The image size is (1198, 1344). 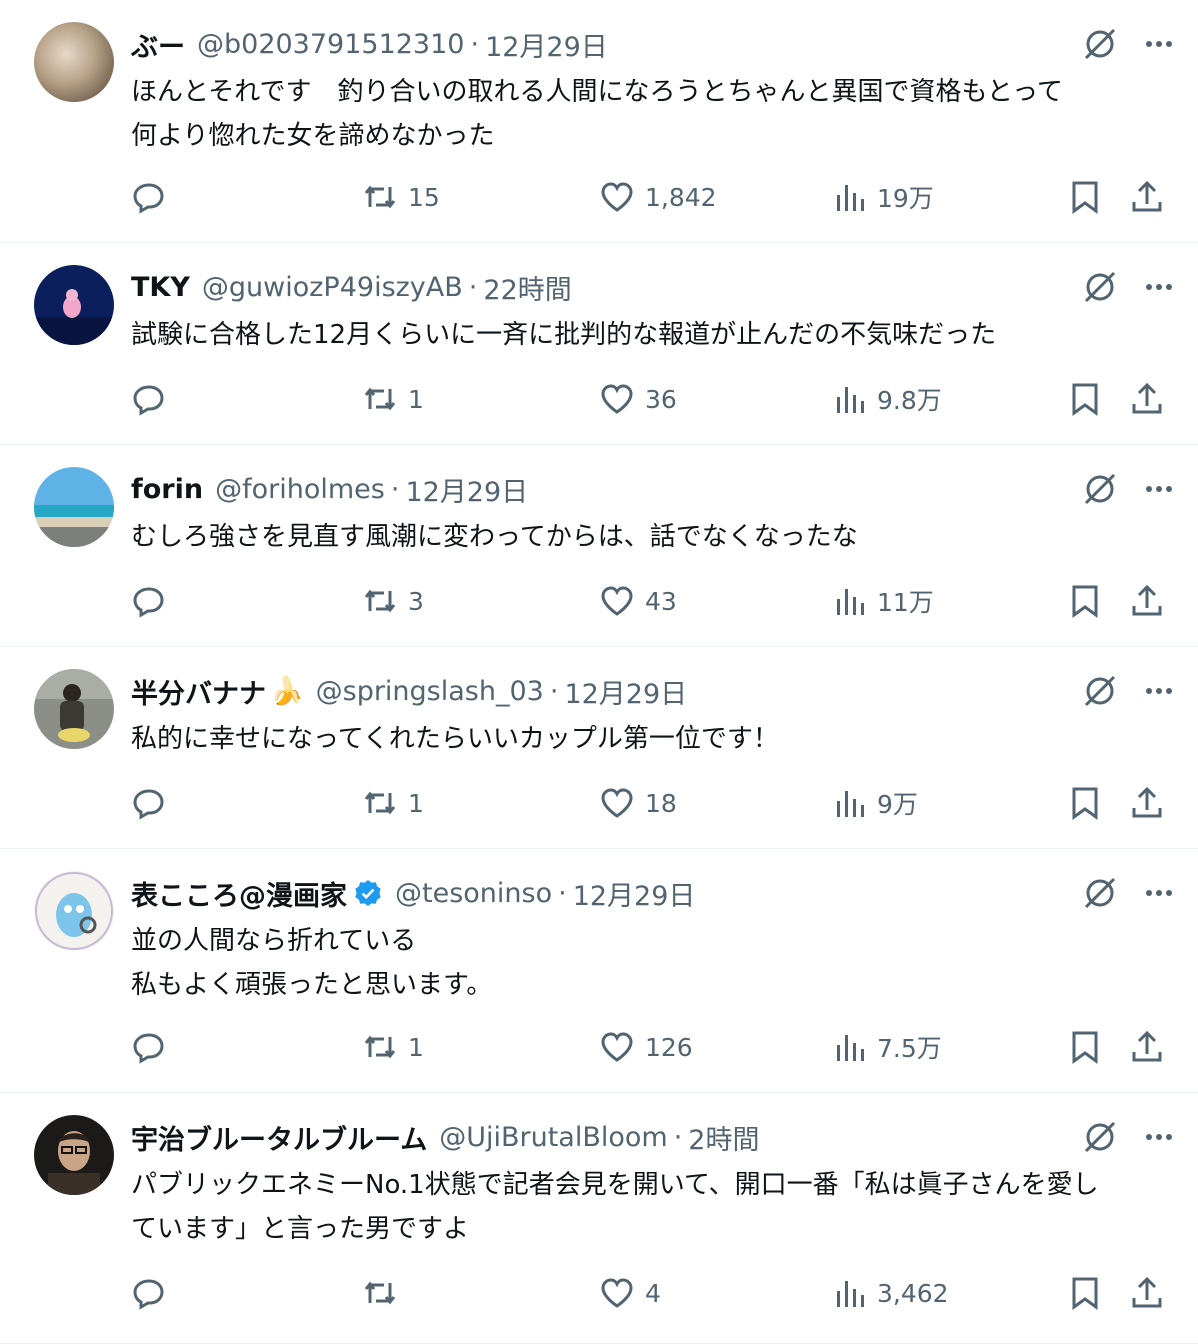 What do you see at coordinates (312, 963) in the screenshot?
I see `tweet-text: 並の人間なら折れている 私もよく頑張ったと思います。` at bounding box center [312, 963].